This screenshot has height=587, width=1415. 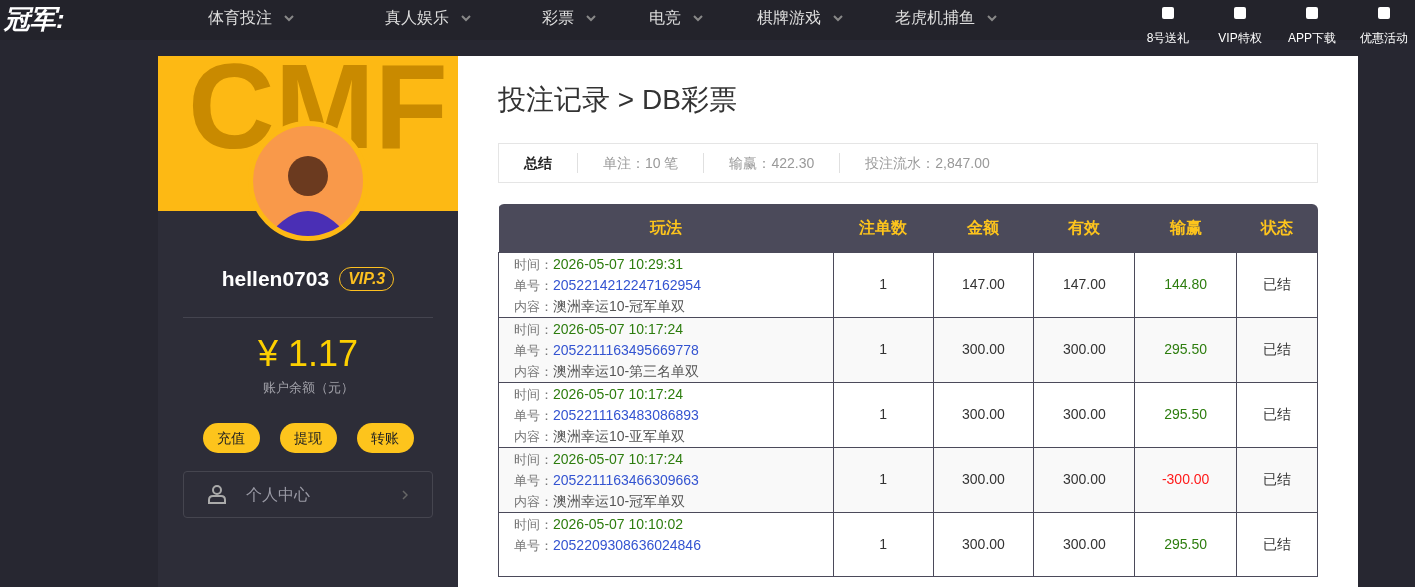 What do you see at coordinates (1168, 26) in the screenshot?
I see `shortcut-link: 8号送礼` at bounding box center [1168, 26].